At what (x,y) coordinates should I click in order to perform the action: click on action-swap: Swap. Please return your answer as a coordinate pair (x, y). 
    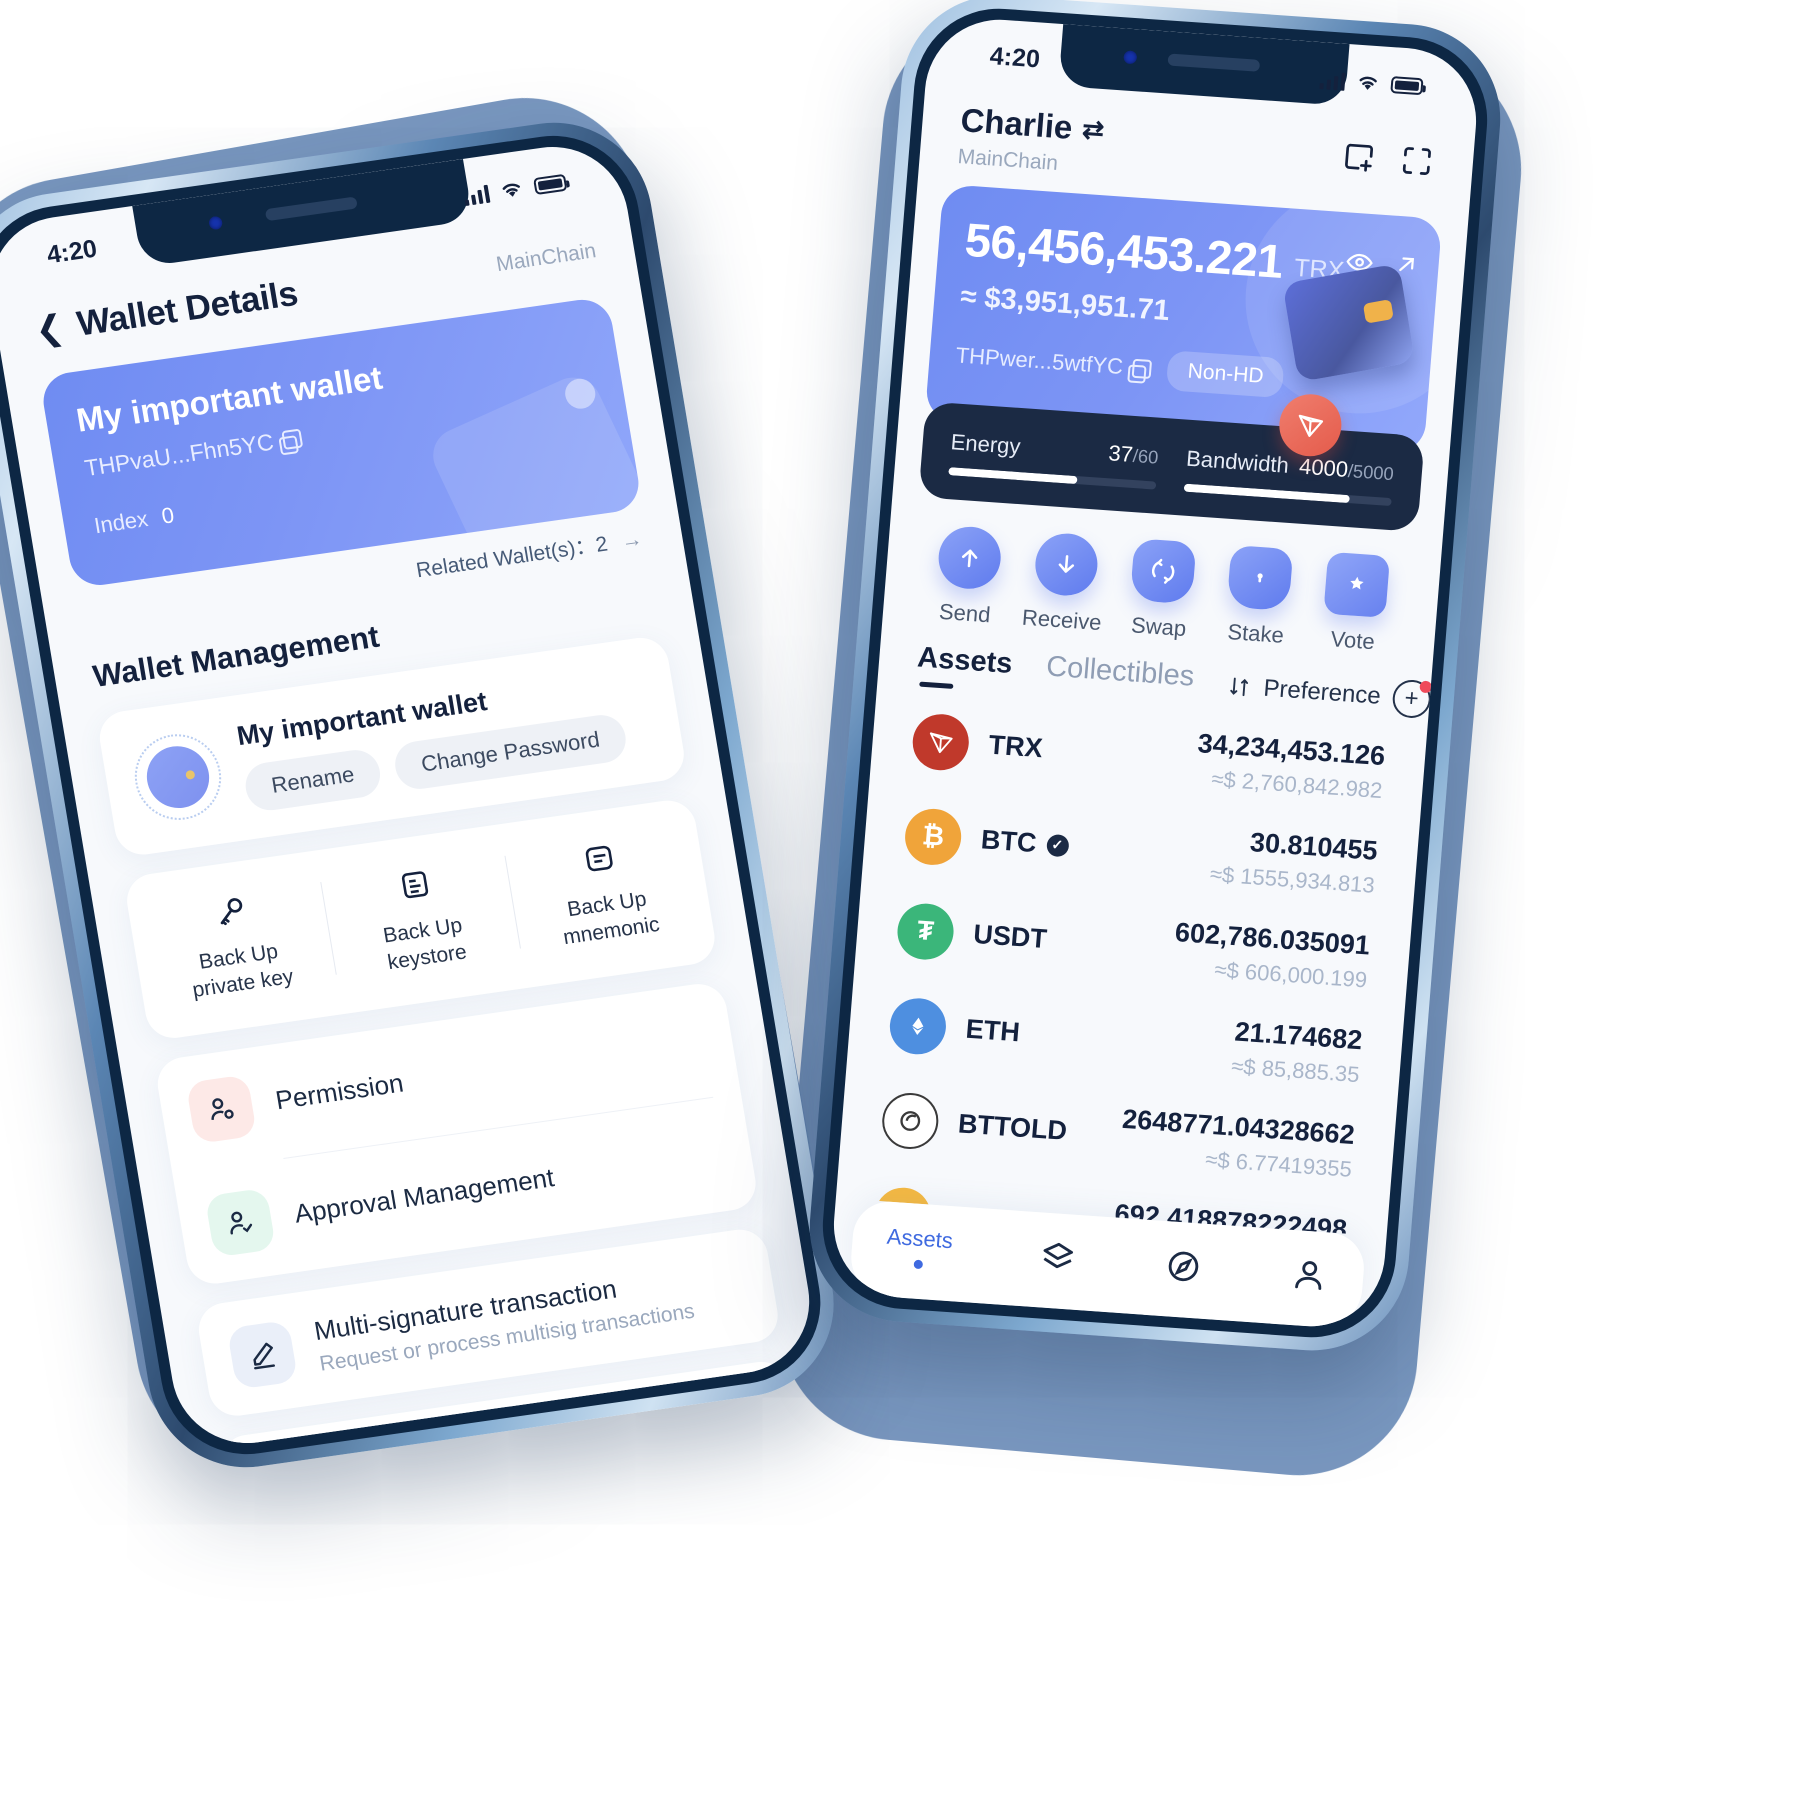
    Looking at the image, I should click on (1161, 590).